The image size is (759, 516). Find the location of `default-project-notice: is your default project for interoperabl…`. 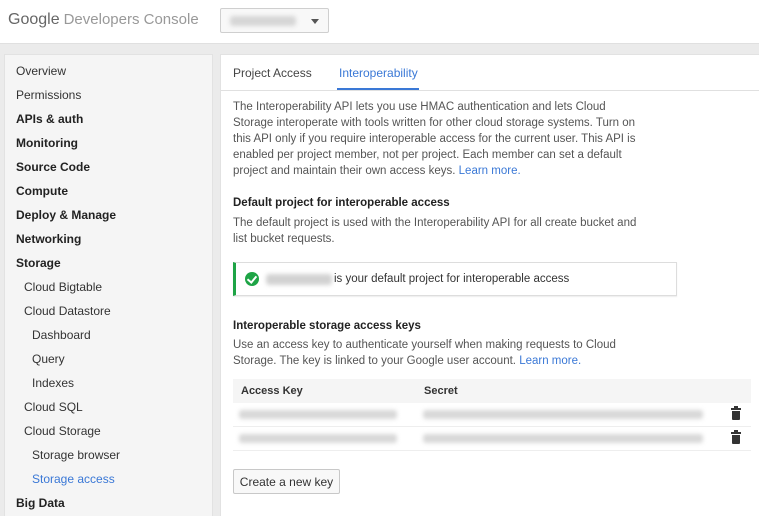

default-project-notice: is your default project for interoperabl… is located at coordinates (455, 279).